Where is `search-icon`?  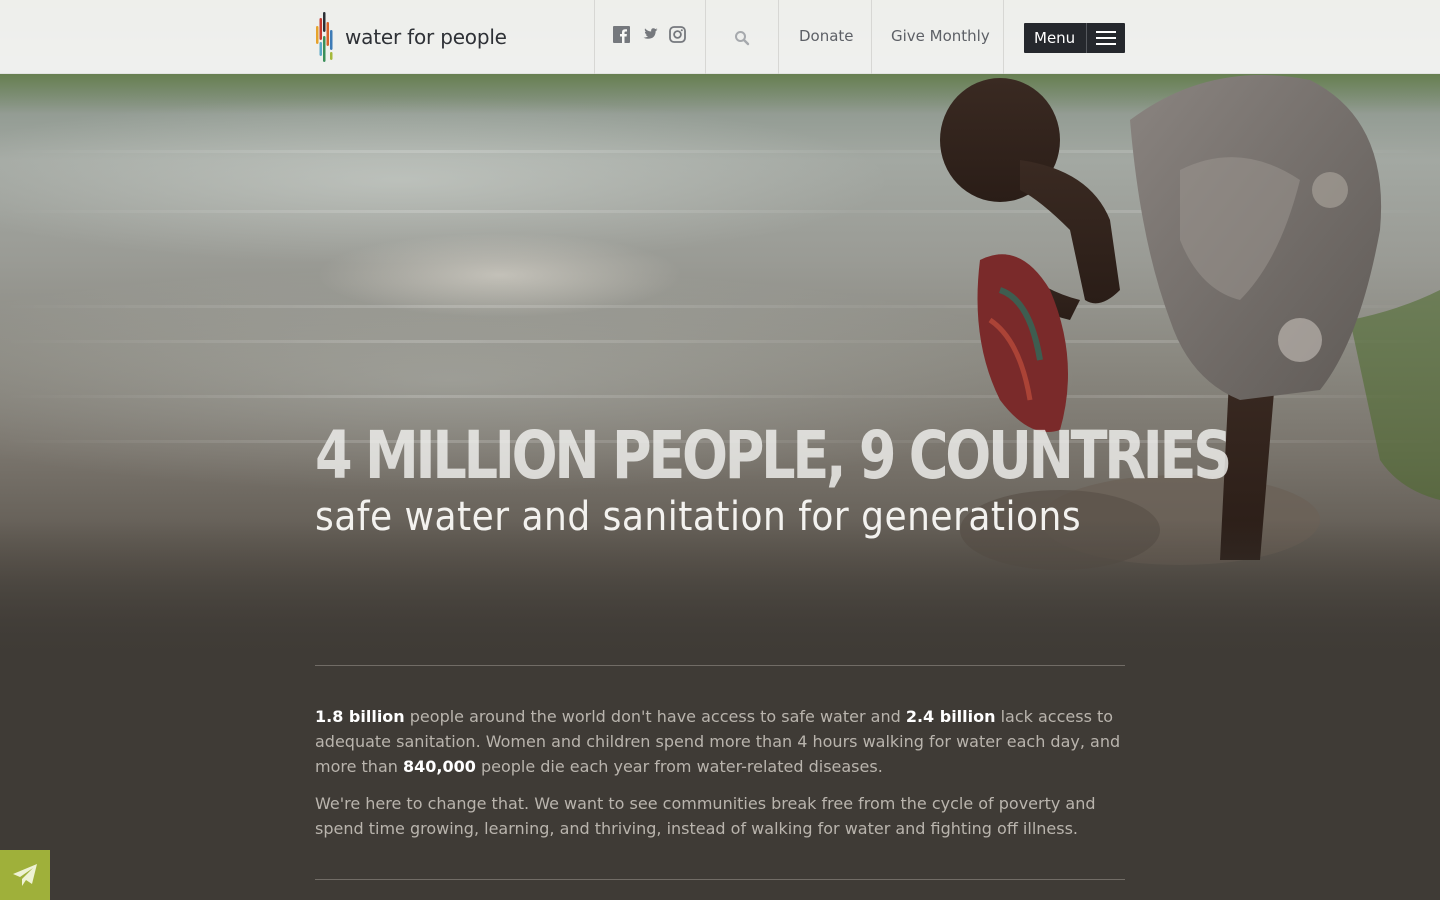 search-icon is located at coordinates (742, 38).